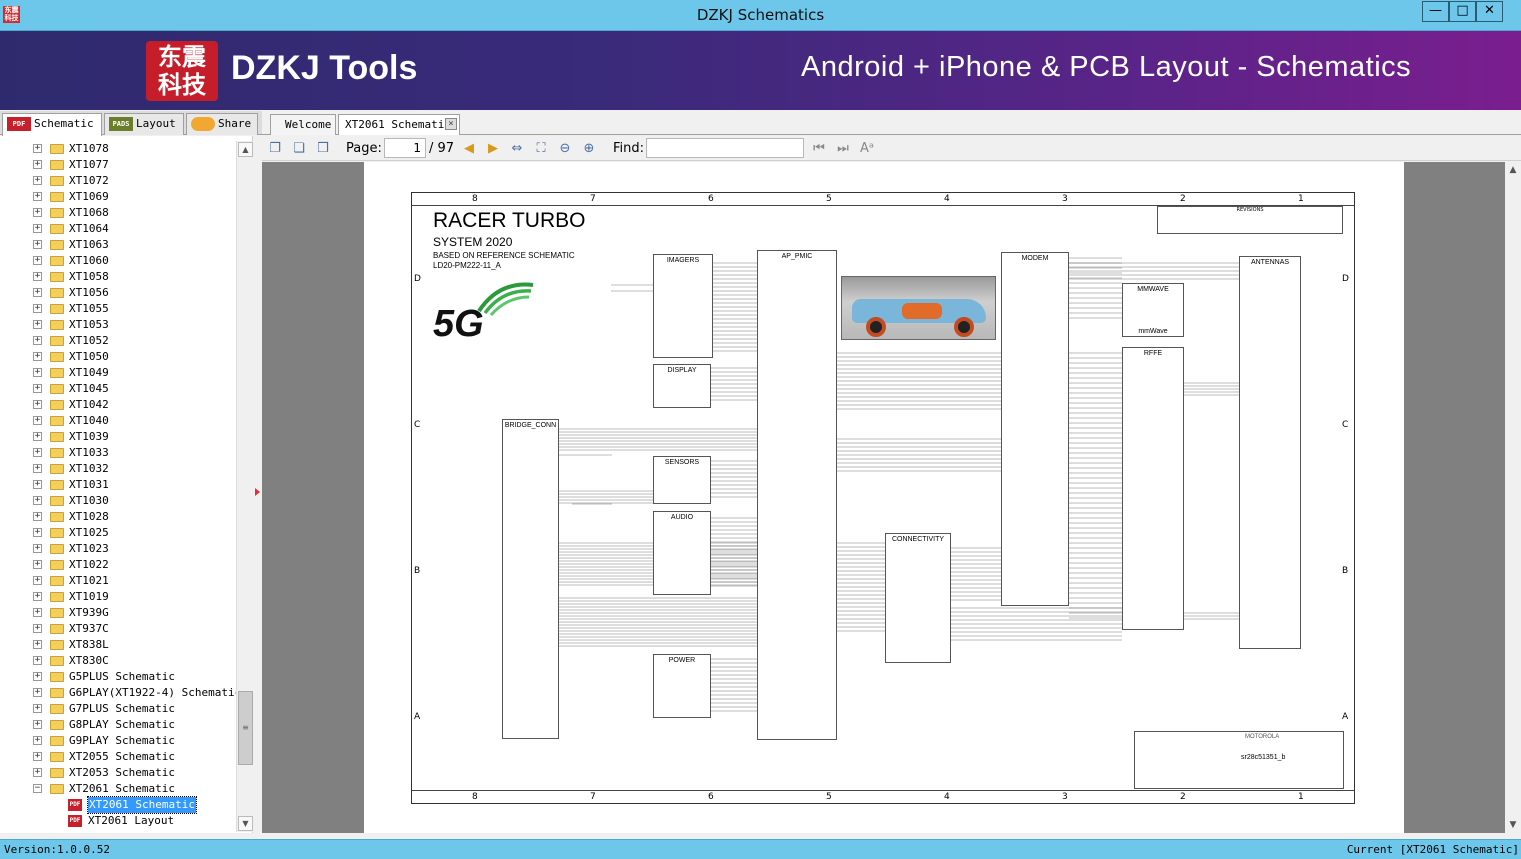  What do you see at coordinates (1462, 11) in the screenshot?
I see `maximize-button: □` at bounding box center [1462, 11].